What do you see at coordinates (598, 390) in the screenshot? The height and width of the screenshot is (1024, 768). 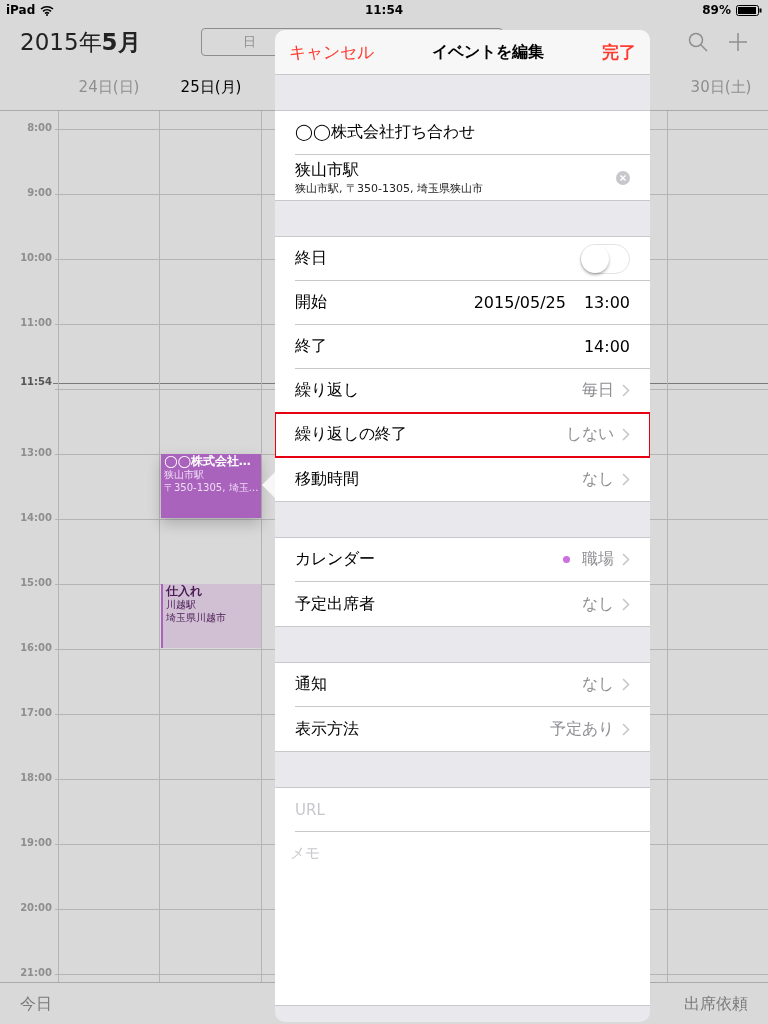 I see `row-value: 毎日` at bounding box center [598, 390].